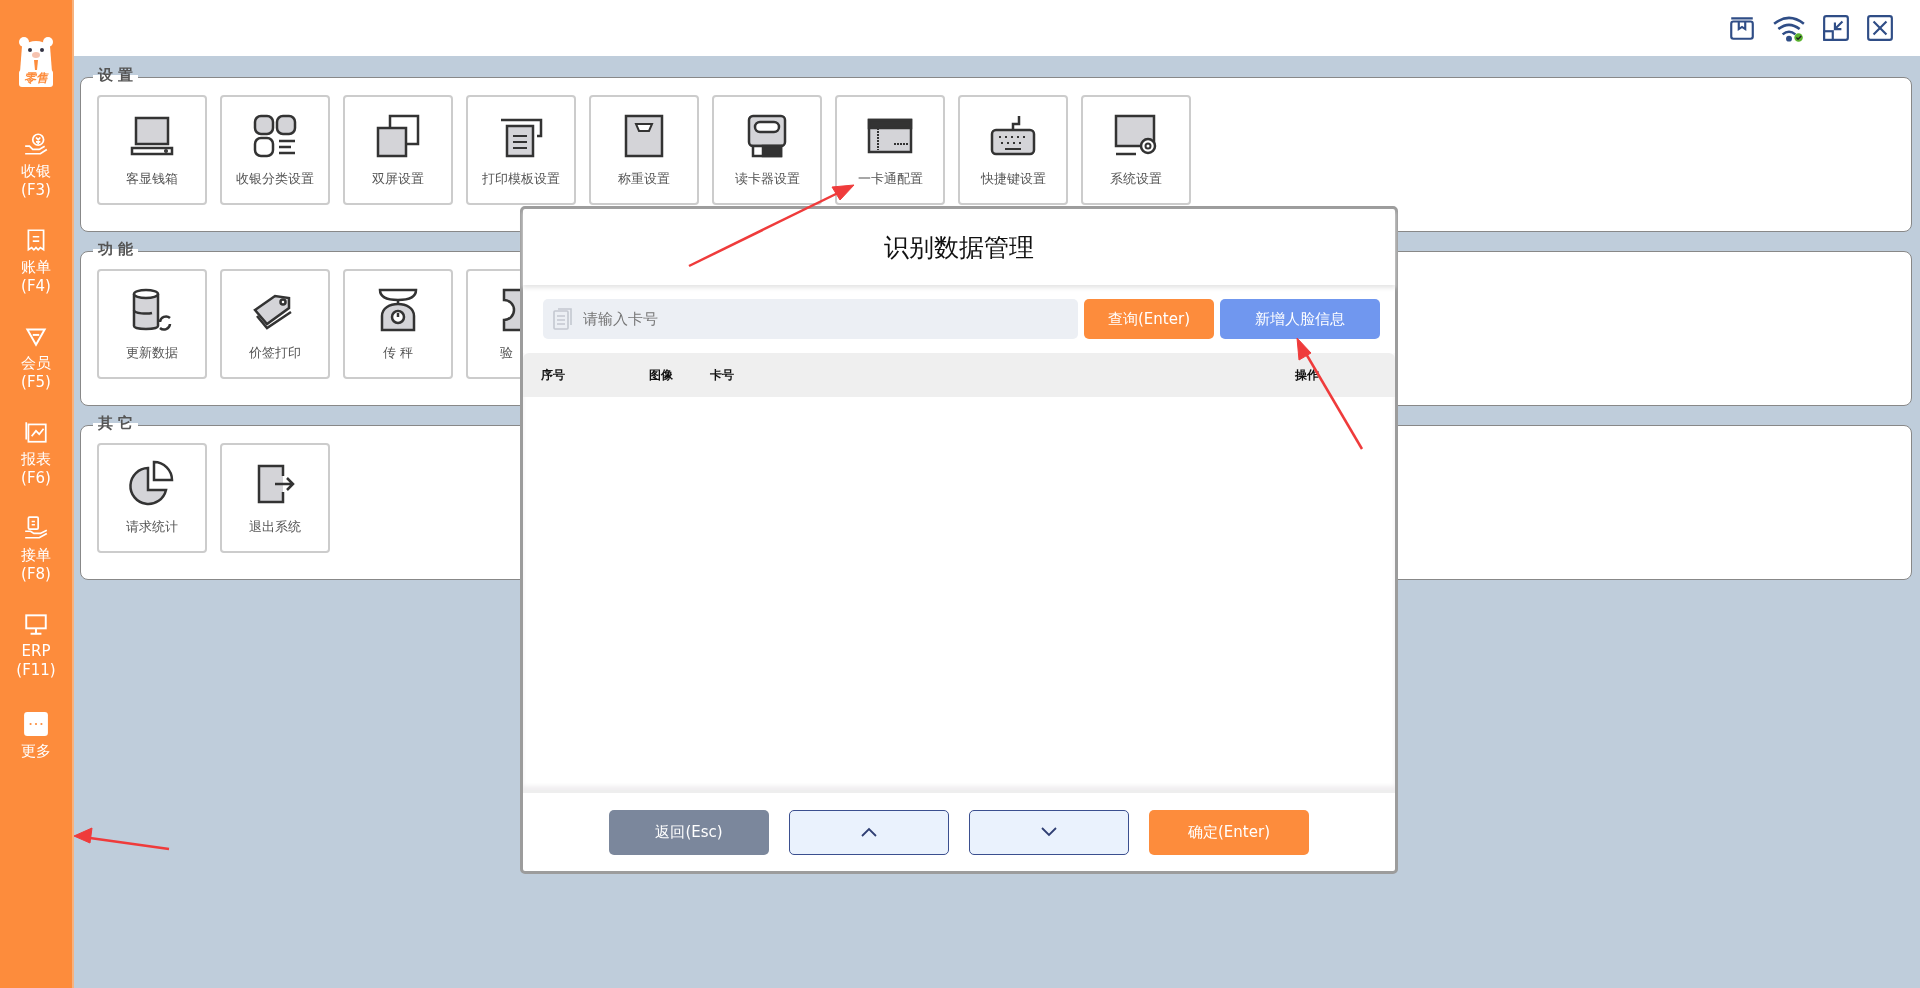  Describe the element at coordinates (553, 375) in the screenshot. I see `column-header: 序号` at that location.